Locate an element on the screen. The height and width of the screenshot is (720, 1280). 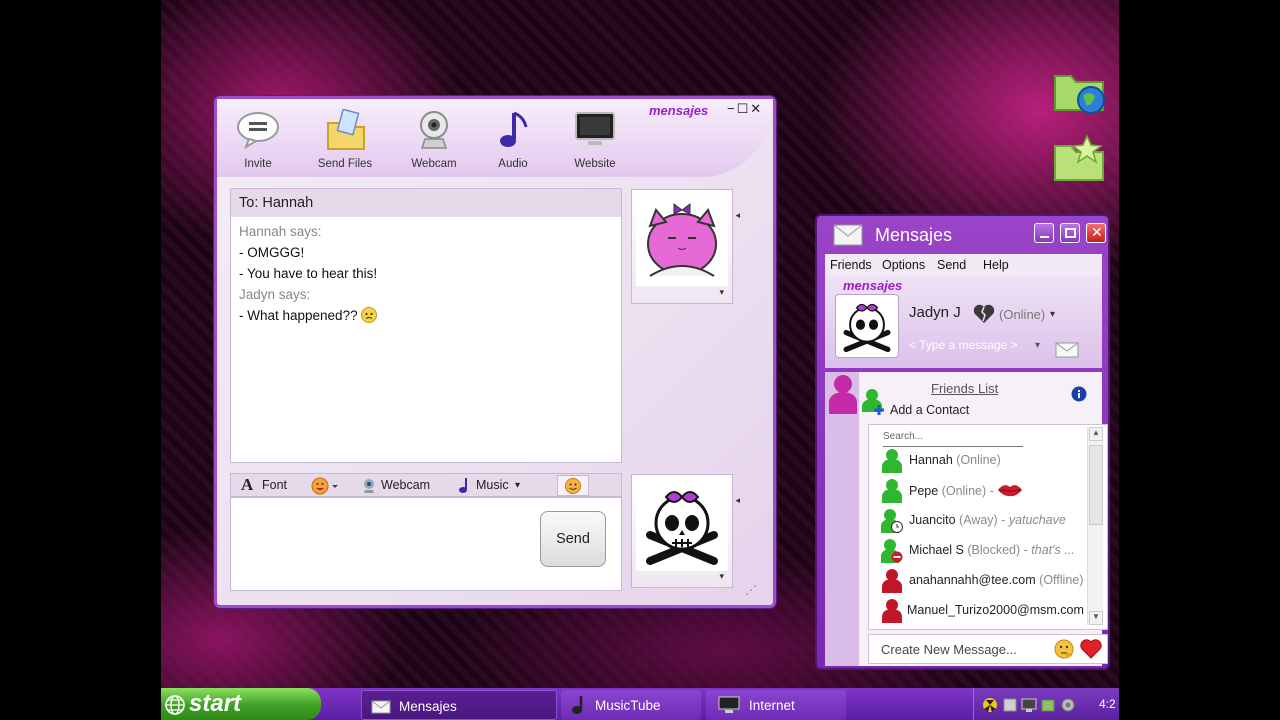
chat-window-controls: −☐✕ is located at coordinates (745, 109).